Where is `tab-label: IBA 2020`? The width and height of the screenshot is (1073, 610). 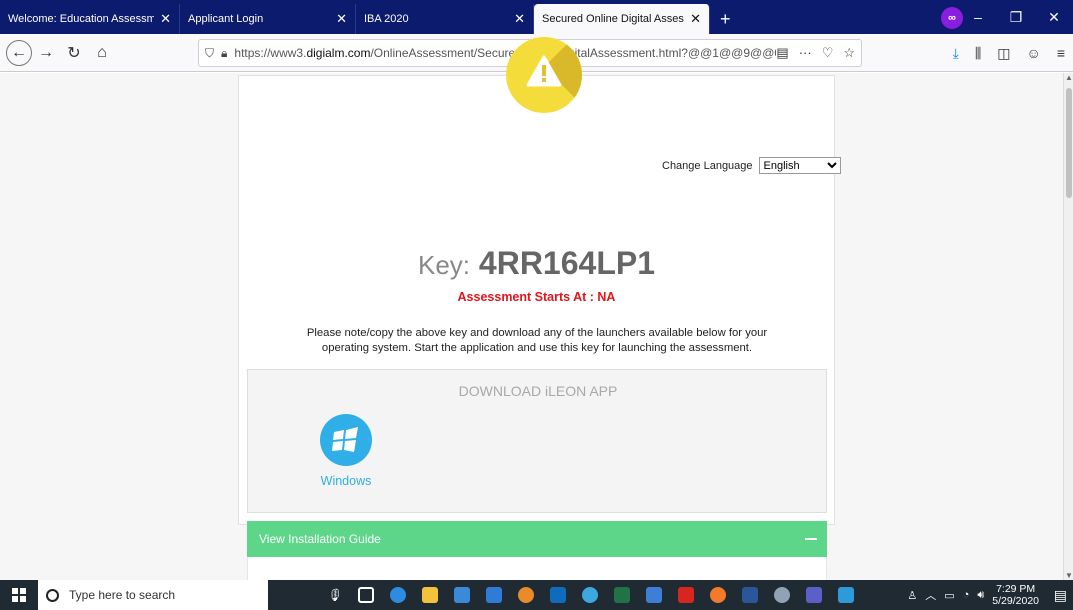
tab-label: IBA 2020 is located at coordinates (386, 19).